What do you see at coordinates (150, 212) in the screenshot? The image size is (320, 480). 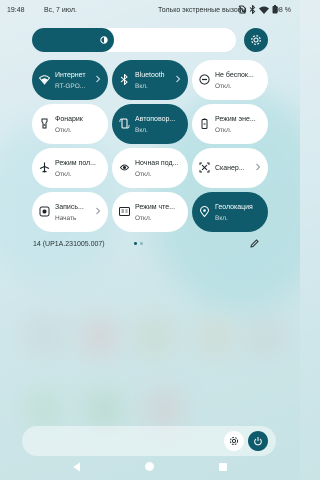 I see `tile-reading-mode: Режим чте... Откл.` at bounding box center [150, 212].